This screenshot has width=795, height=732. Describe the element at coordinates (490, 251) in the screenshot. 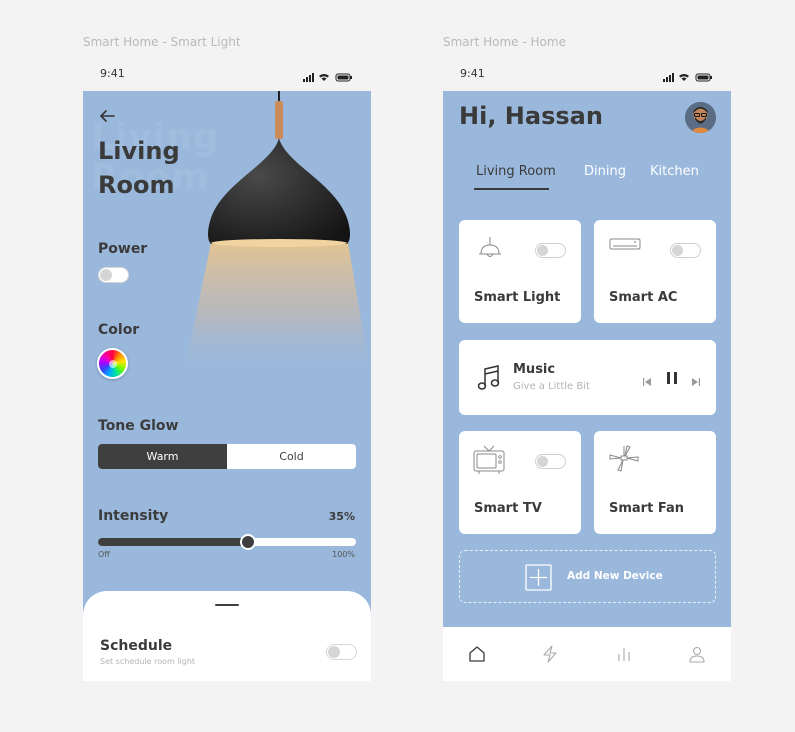

I see `pendant-lamp-icon` at that location.